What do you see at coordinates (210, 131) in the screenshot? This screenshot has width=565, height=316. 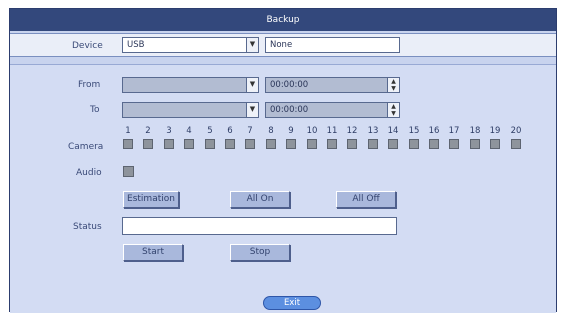 I see `camera-number: 5` at bounding box center [210, 131].